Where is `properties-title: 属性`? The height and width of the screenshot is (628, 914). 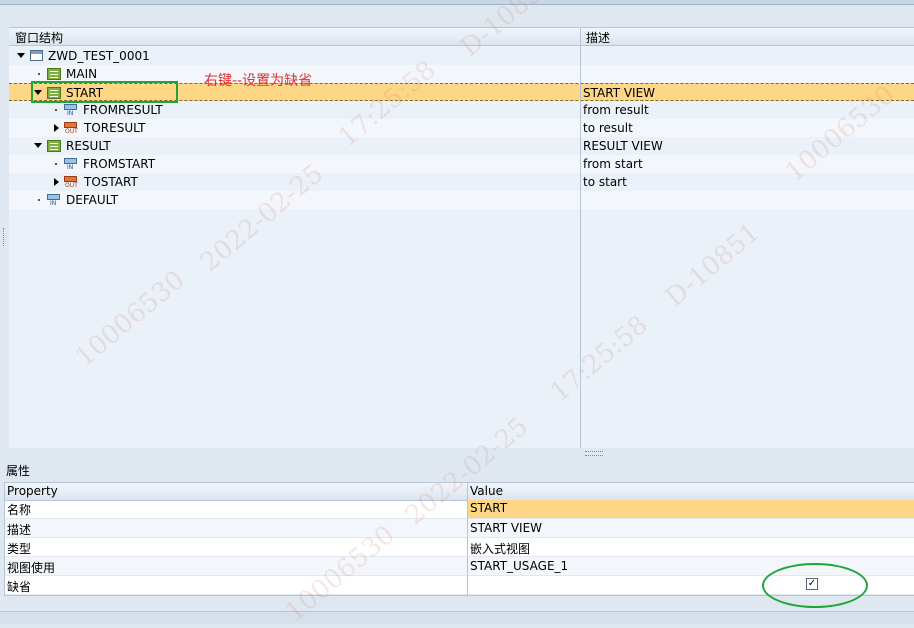
properties-title: 属性 is located at coordinates (18, 471).